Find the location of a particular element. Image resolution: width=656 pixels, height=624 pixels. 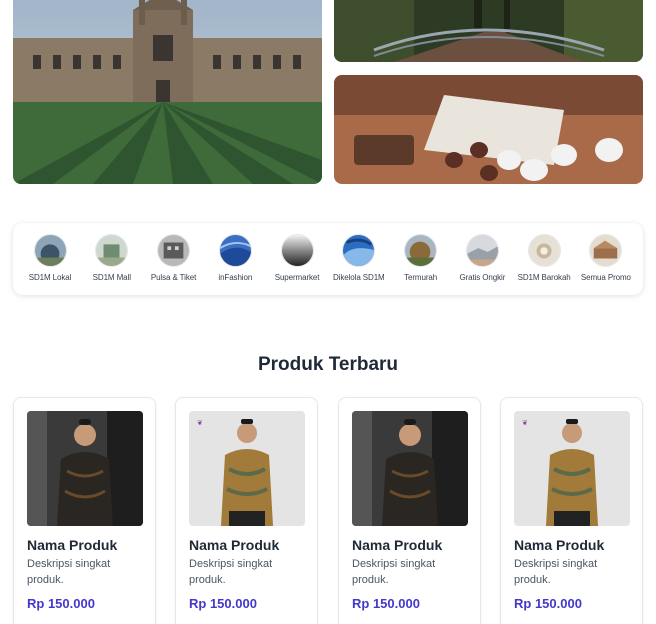

category-label: SD1M Mall is located at coordinates (111, 277).